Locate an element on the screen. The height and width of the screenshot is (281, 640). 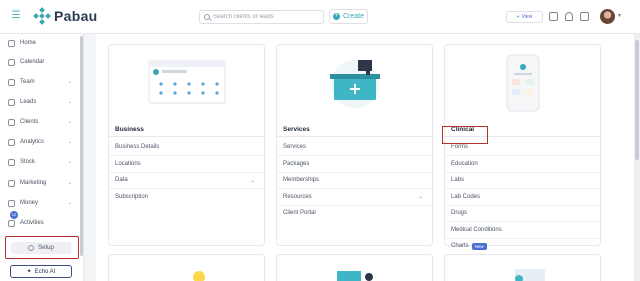
echo-ai-label: Echo AI is located at coordinates (45, 271).